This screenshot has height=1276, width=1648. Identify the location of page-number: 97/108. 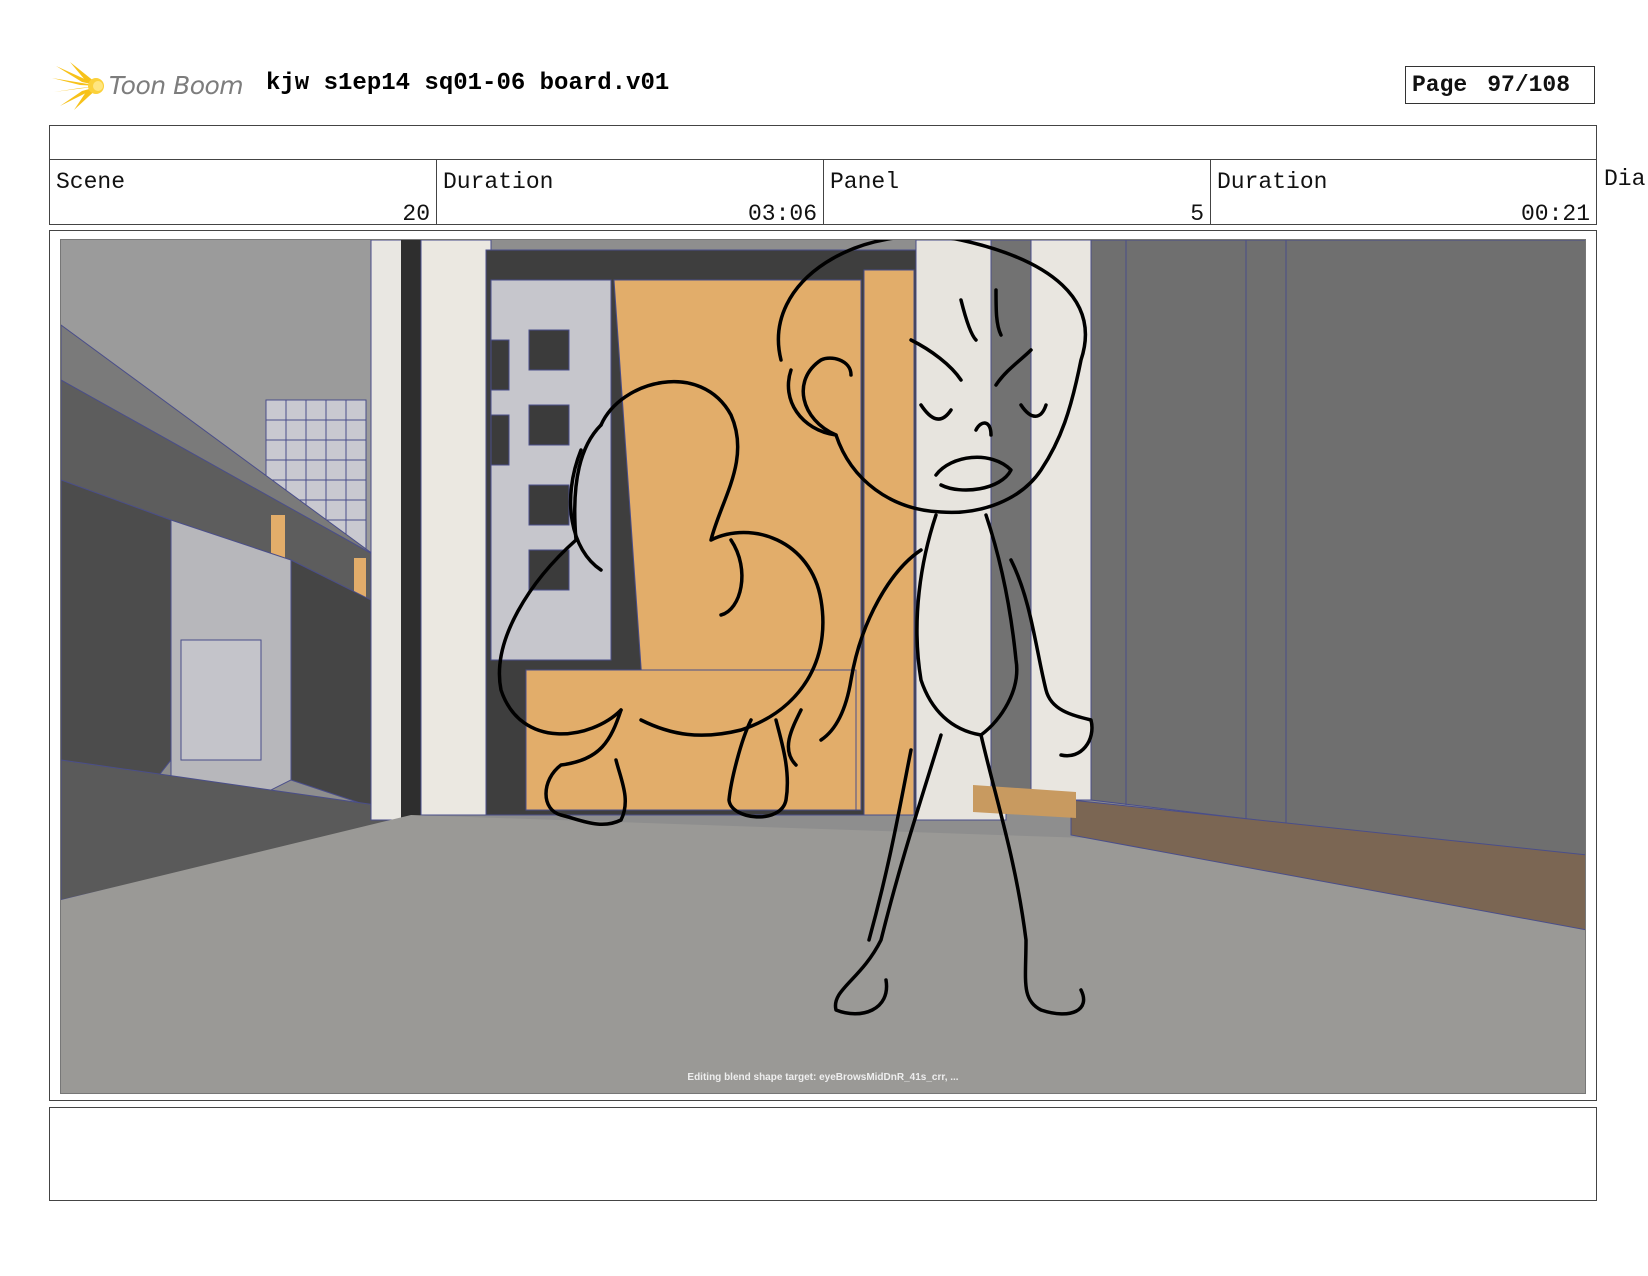
(1529, 85).